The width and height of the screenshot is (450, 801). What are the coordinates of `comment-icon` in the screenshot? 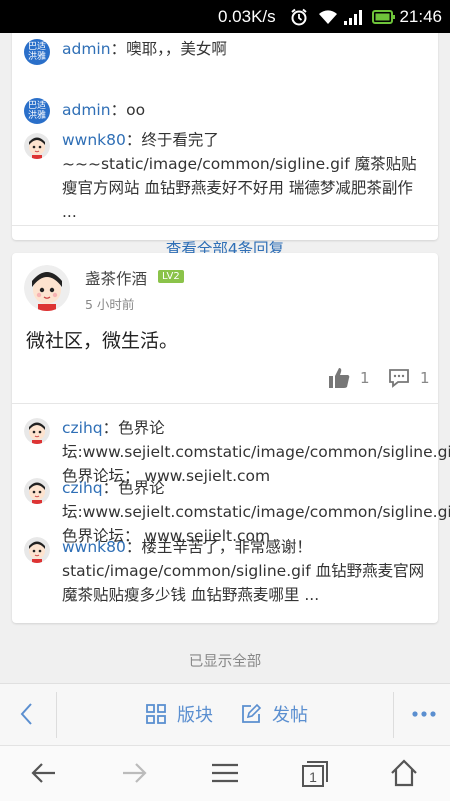 It's located at (399, 378).